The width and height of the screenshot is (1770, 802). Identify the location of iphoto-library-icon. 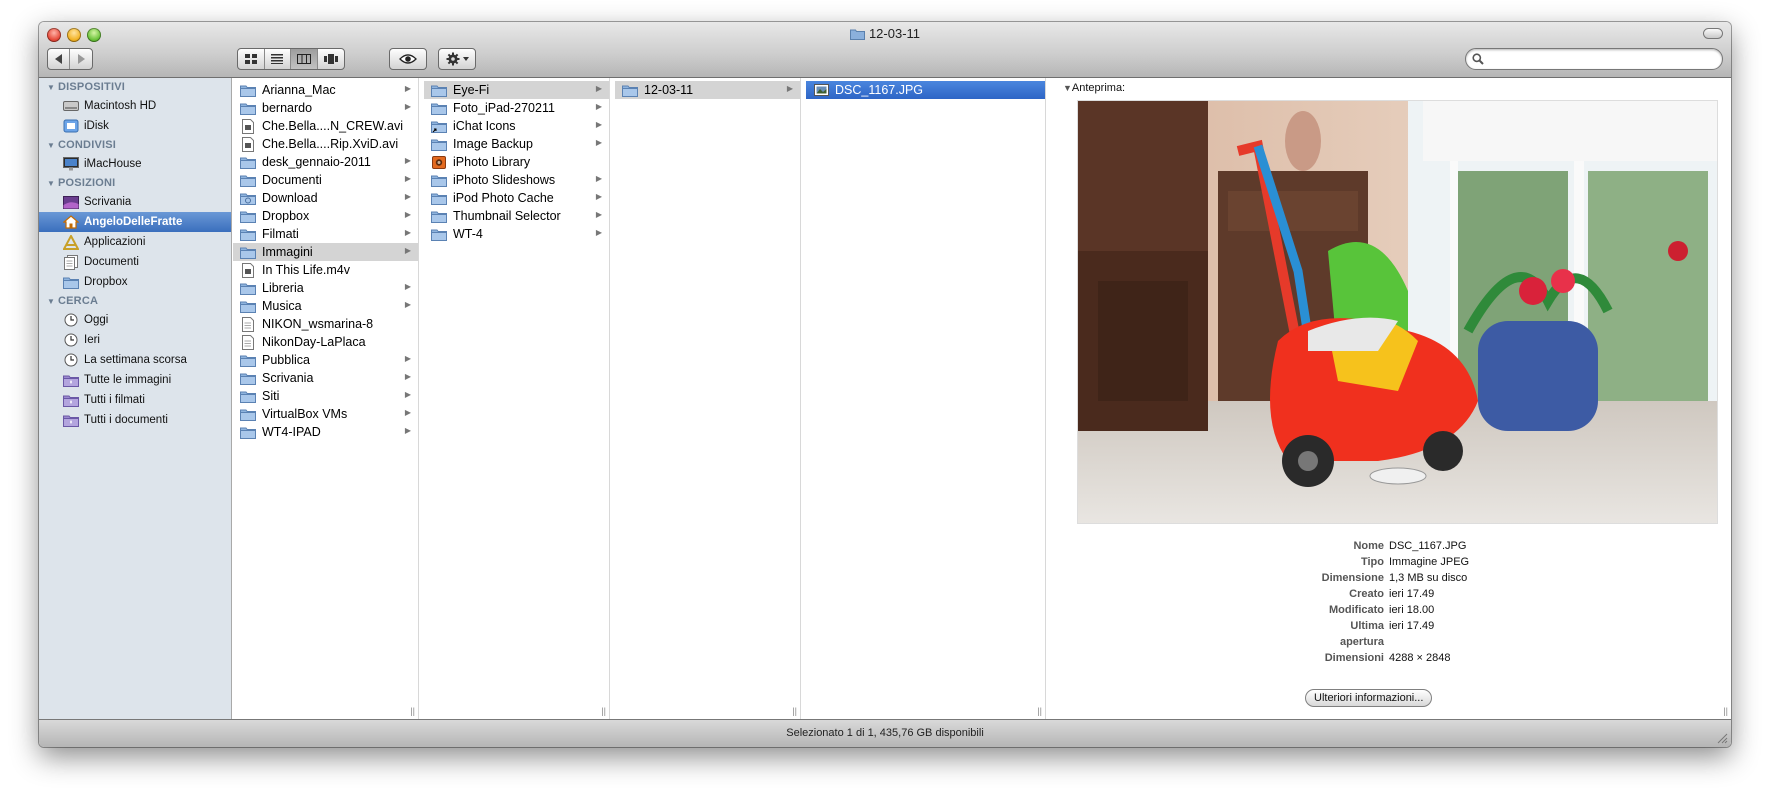
(439, 162).